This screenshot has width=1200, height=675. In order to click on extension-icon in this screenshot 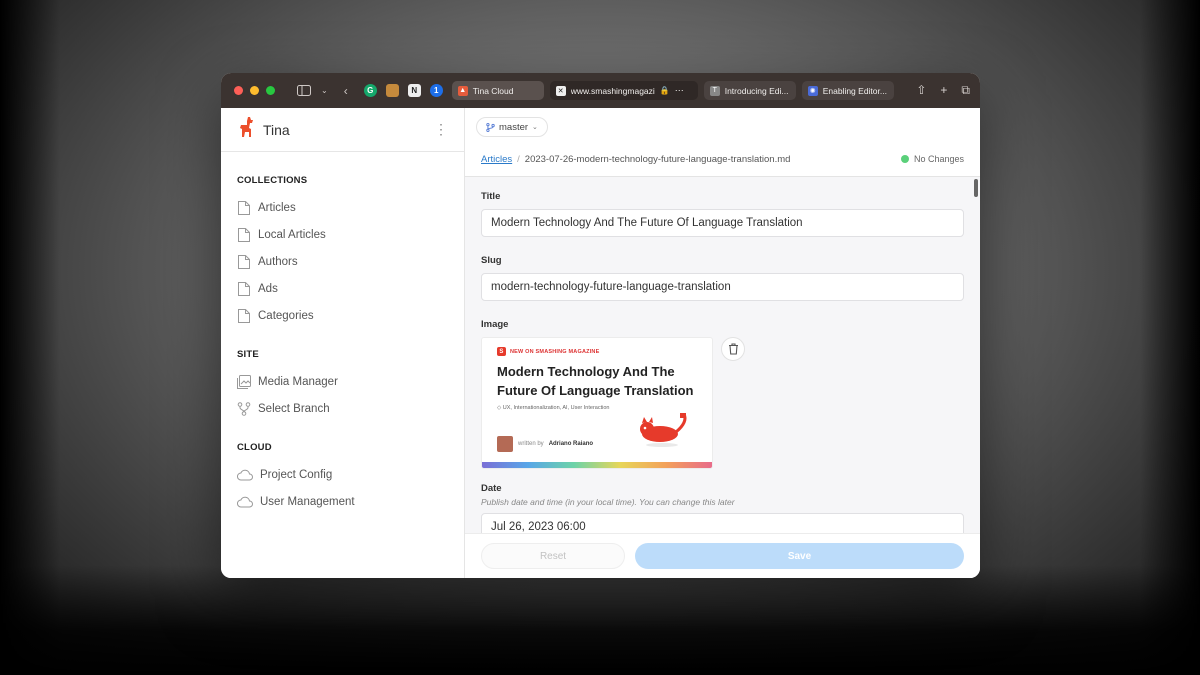, I will do `click(392, 90)`.